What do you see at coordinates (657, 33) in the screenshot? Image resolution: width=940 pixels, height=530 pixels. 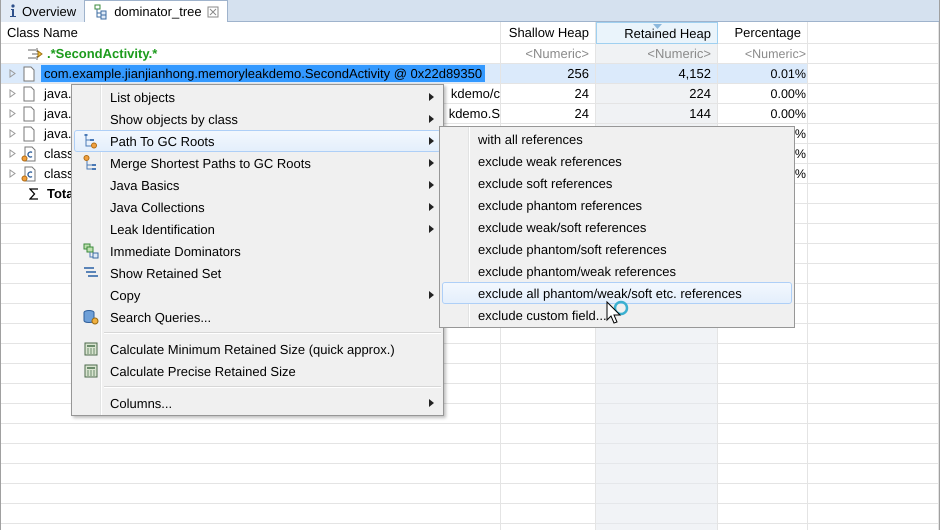 I see `column-header: Retained Heap` at bounding box center [657, 33].